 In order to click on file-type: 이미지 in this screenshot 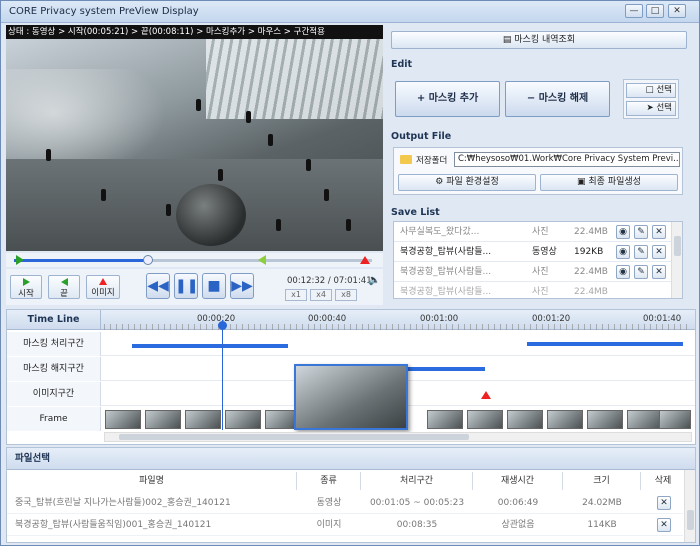, I will do `click(329, 525)`.